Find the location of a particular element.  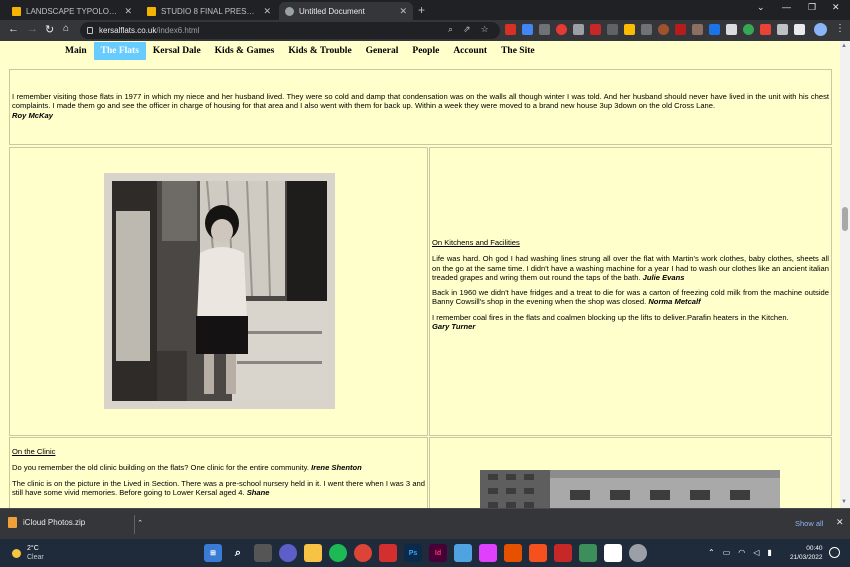

clinic-heading: On the Clinic is located at coordinates (34, 451).